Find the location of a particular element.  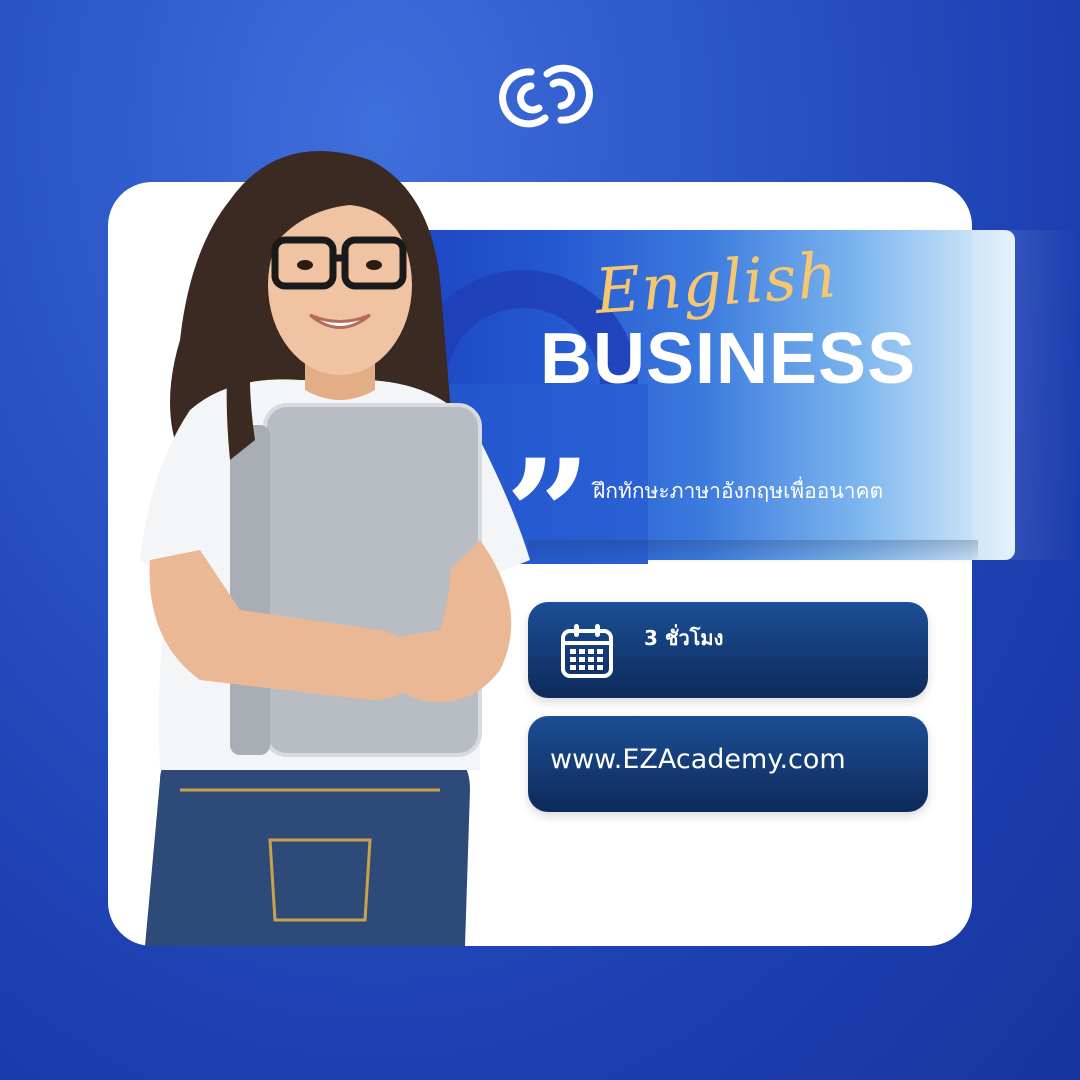

tagline: ฝึกทักษะภาษาอังกฤษเพื่ออนาคต is located at coordinates (738, 491).